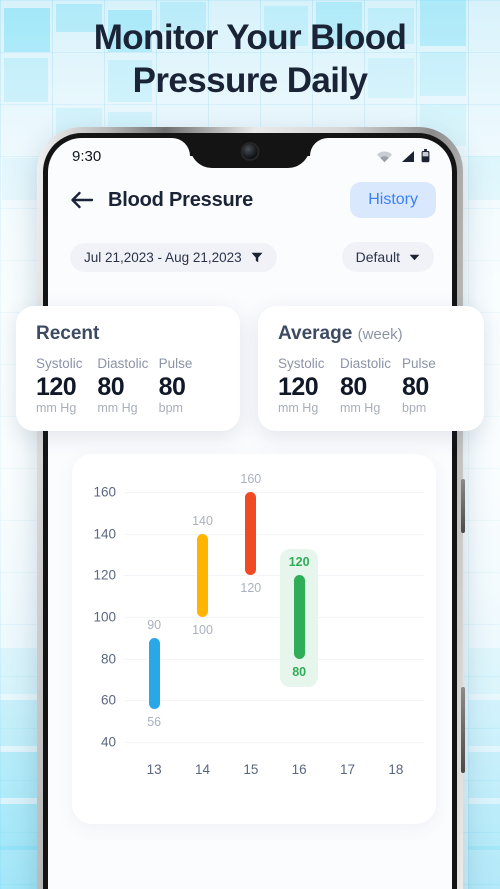  What do you see at coordinates (108, 742) in the screenshot?
I see `y-axis-tick-label: 40` at bounding box center [108, 742].